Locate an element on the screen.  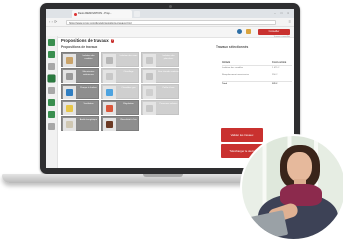
user-icon is located at coordinates (239, 31).